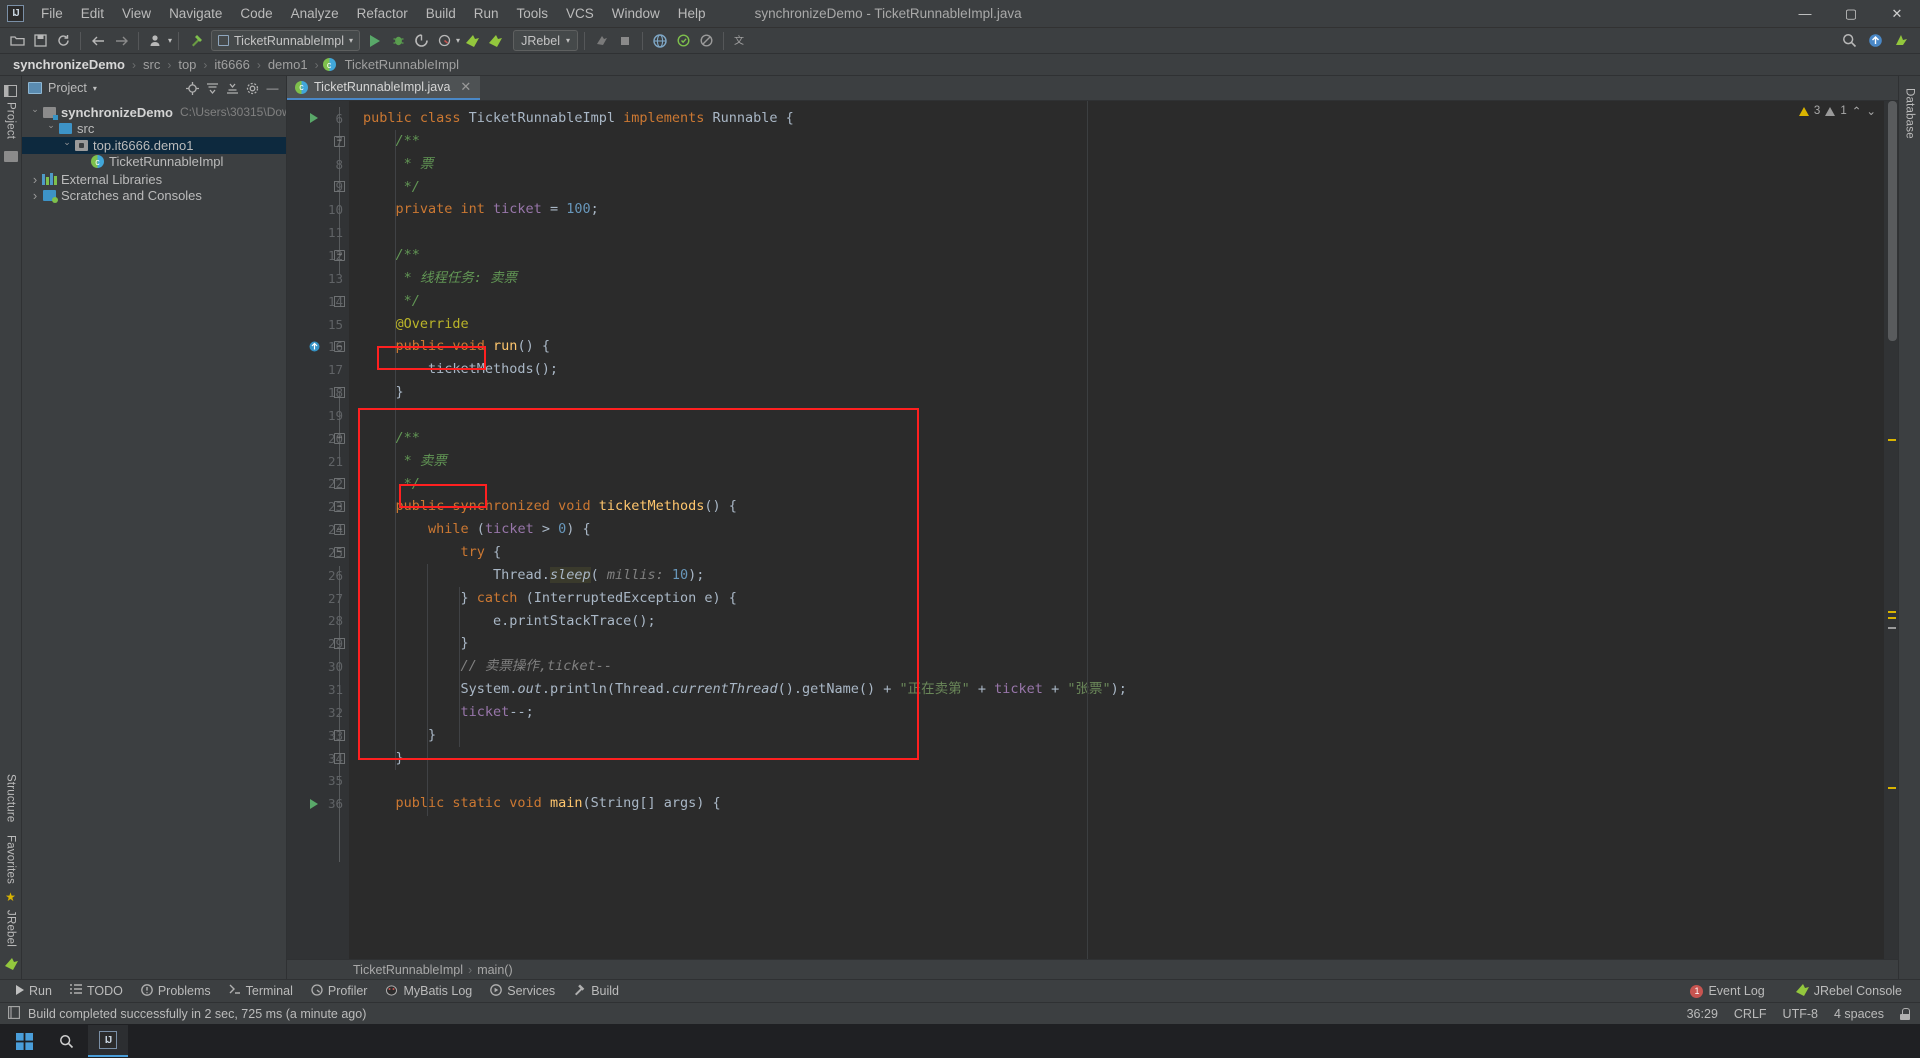  I want to click on tool-button-services: Services, so click(522, 991).